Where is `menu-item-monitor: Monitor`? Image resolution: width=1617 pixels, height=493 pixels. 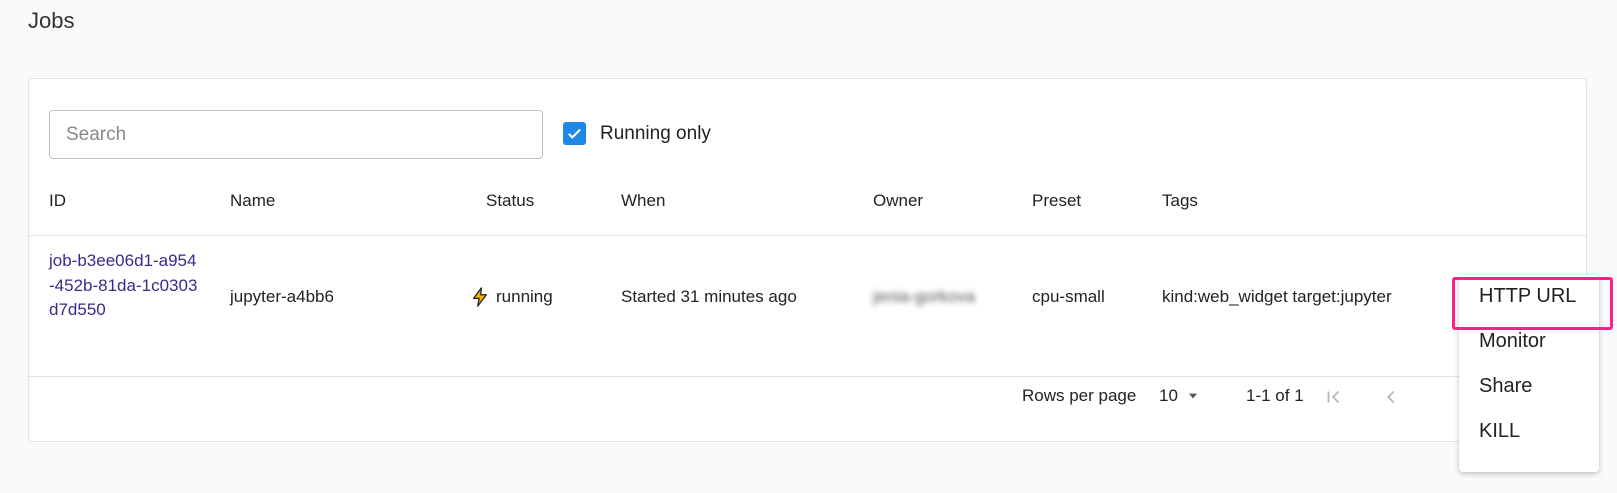
menu-item-monitor: Monitor is located at coordinates (1512, 341).